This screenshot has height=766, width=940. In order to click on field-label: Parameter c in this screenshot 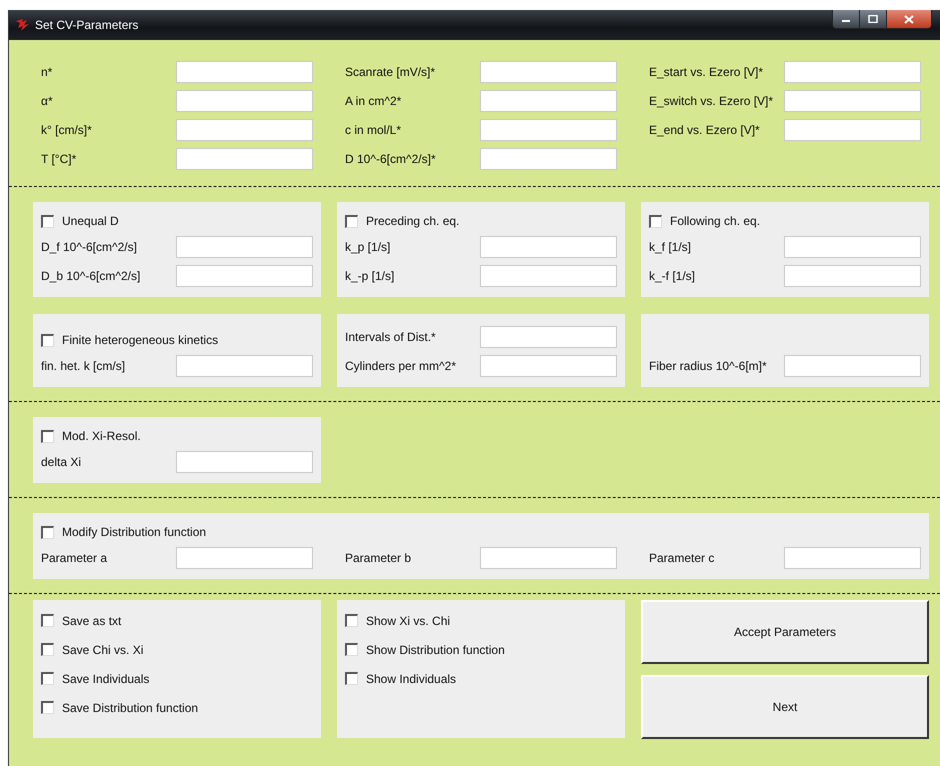, I will do `click(681, 557)`.